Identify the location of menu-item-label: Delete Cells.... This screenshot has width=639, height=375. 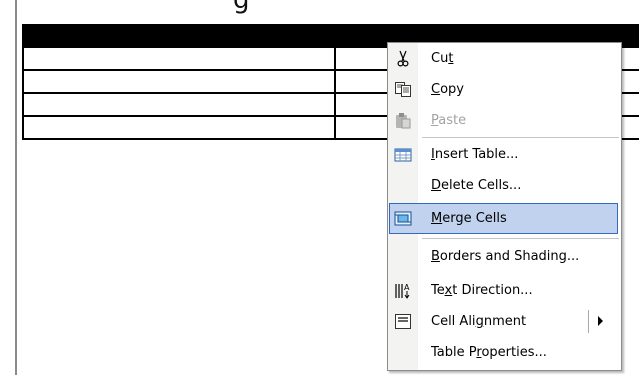
(476, 185).